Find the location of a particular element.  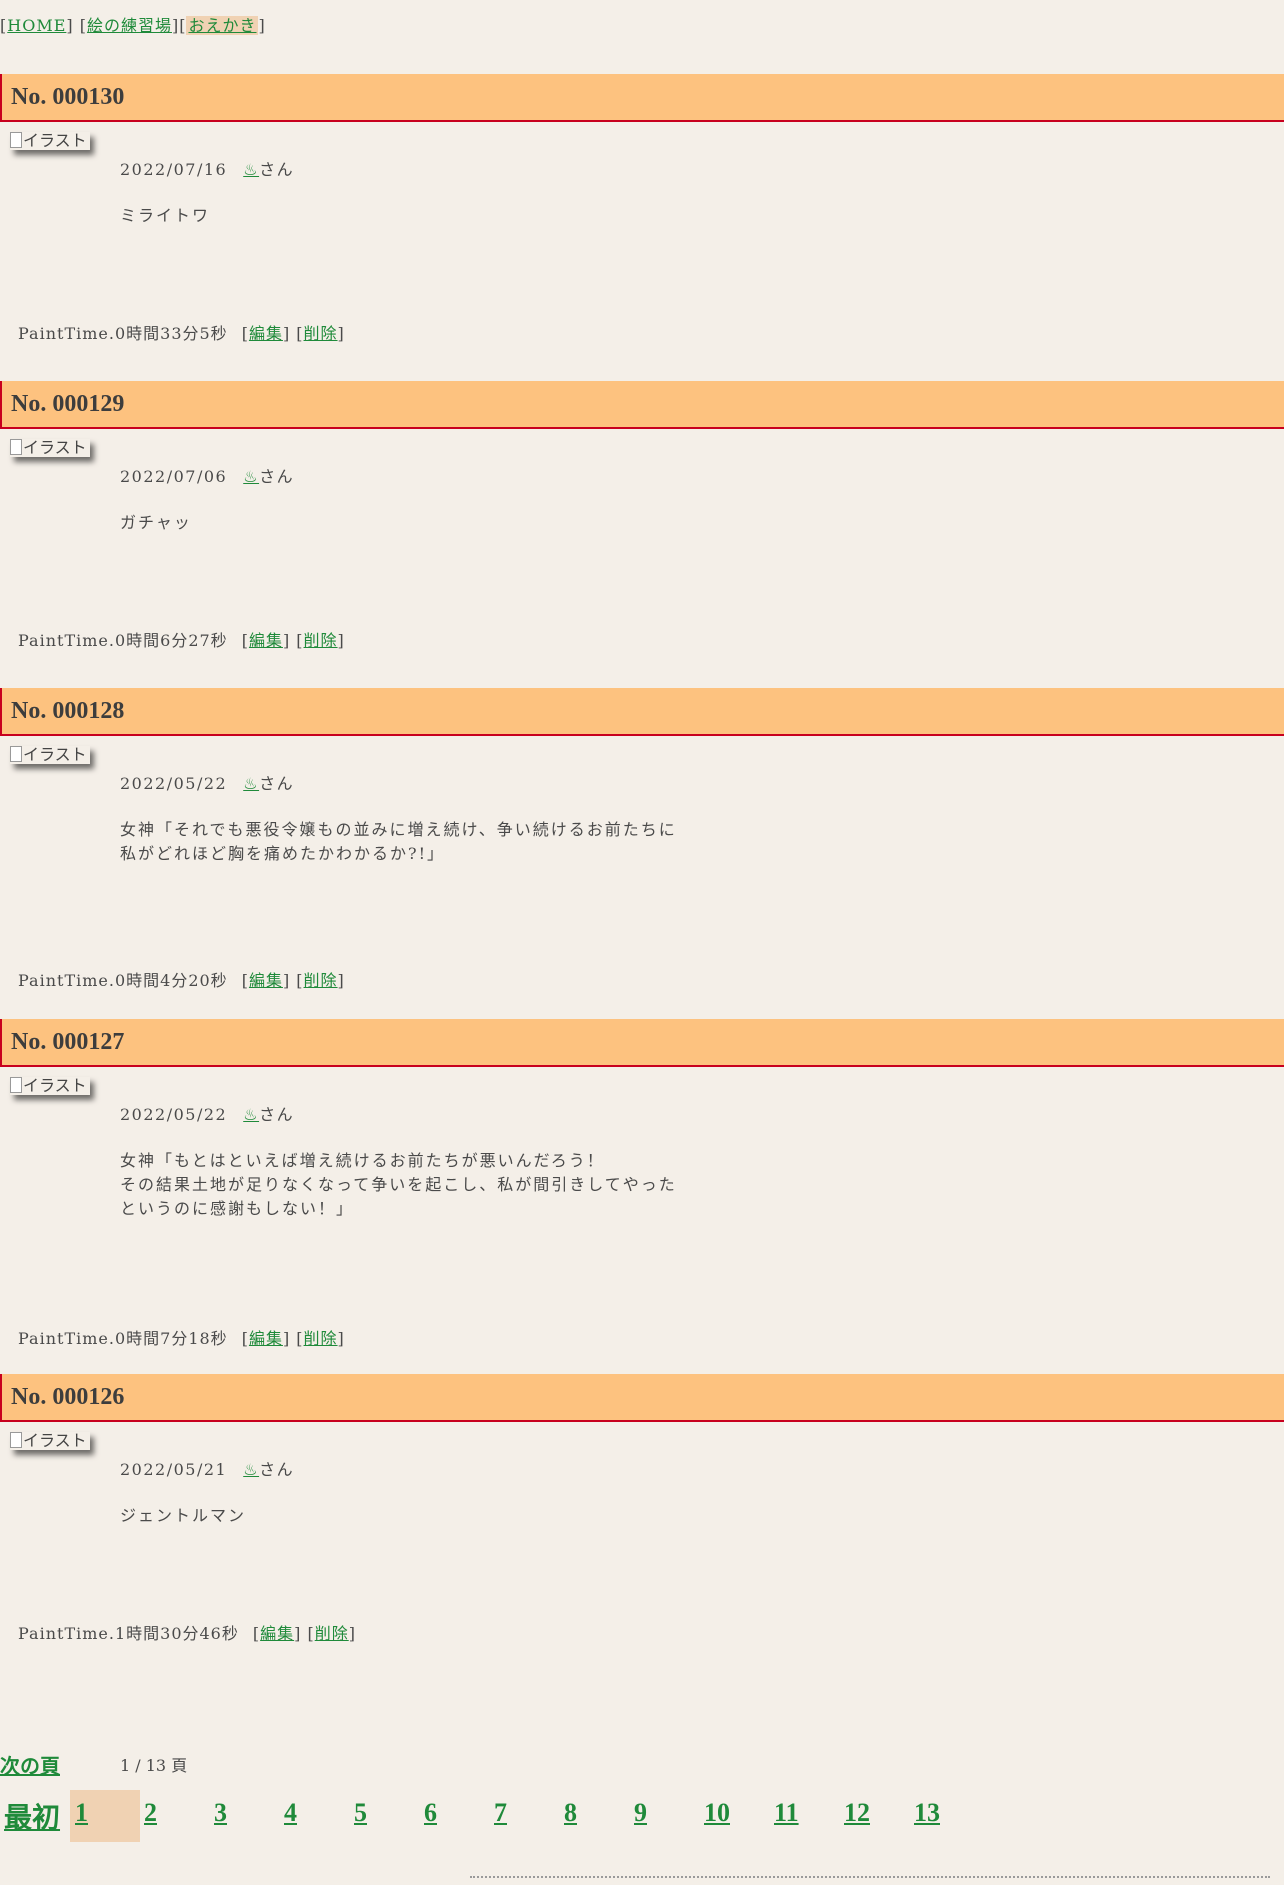

post-comment: ミライトワ is located at coordinates (165, 216).